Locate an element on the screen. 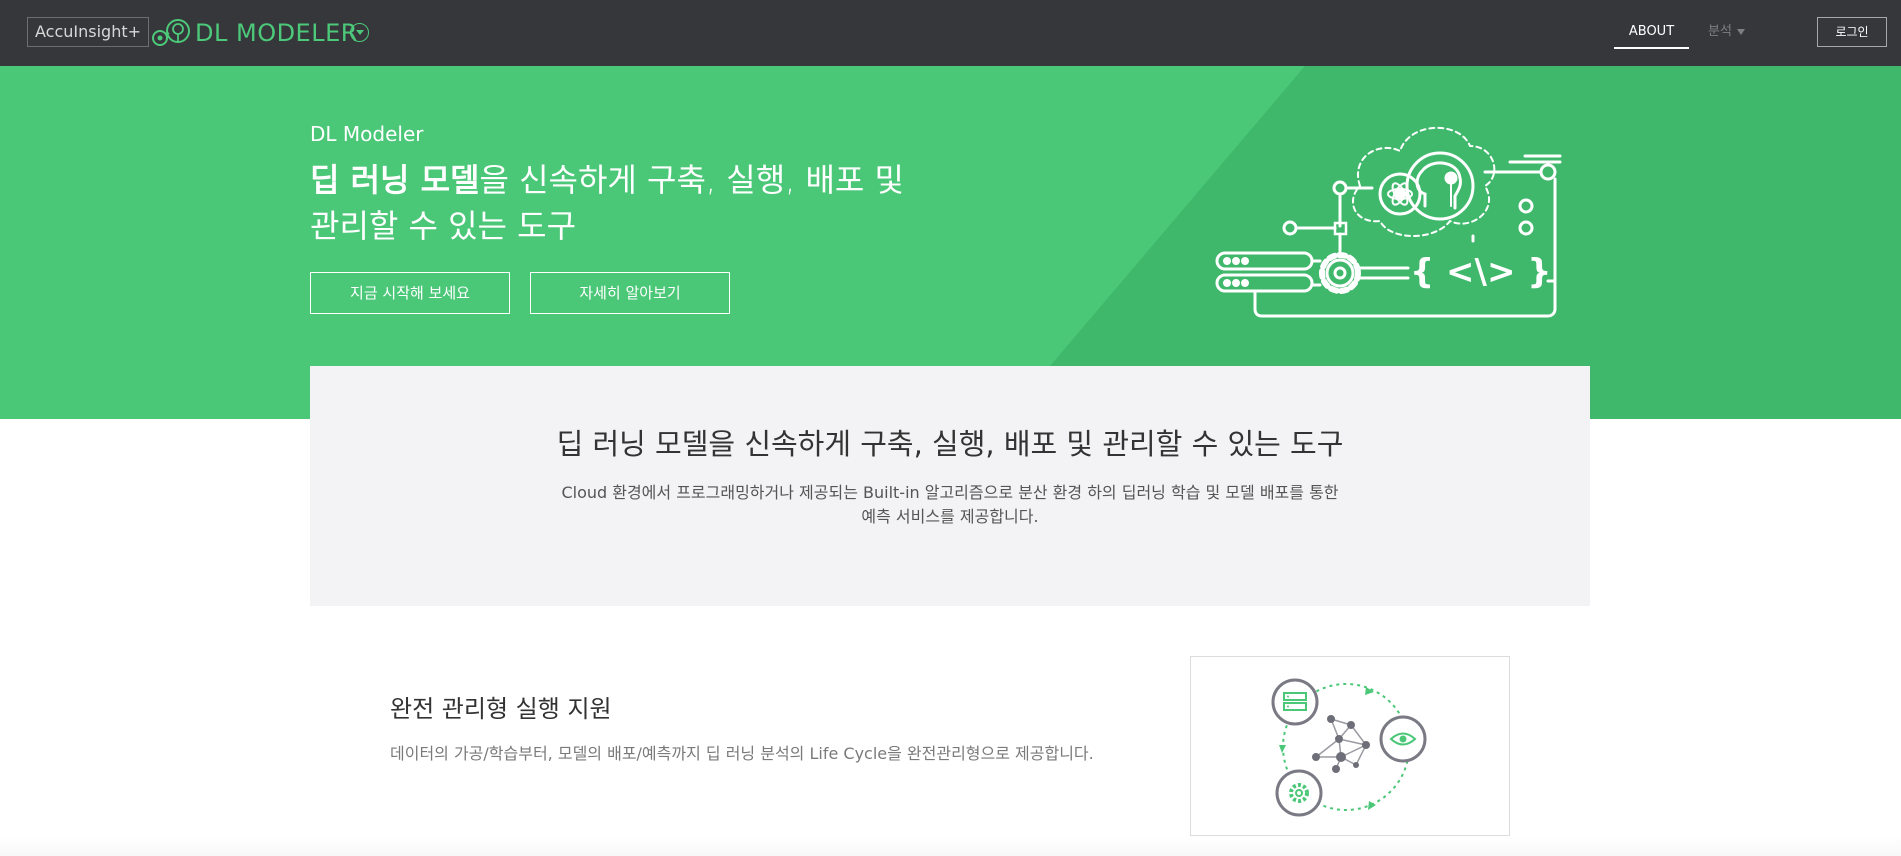 Image resolution: width=1901 pixels, height=856 pixels. accuinsight-logo: AccuInsight+ is located at coordinates (88, 32).